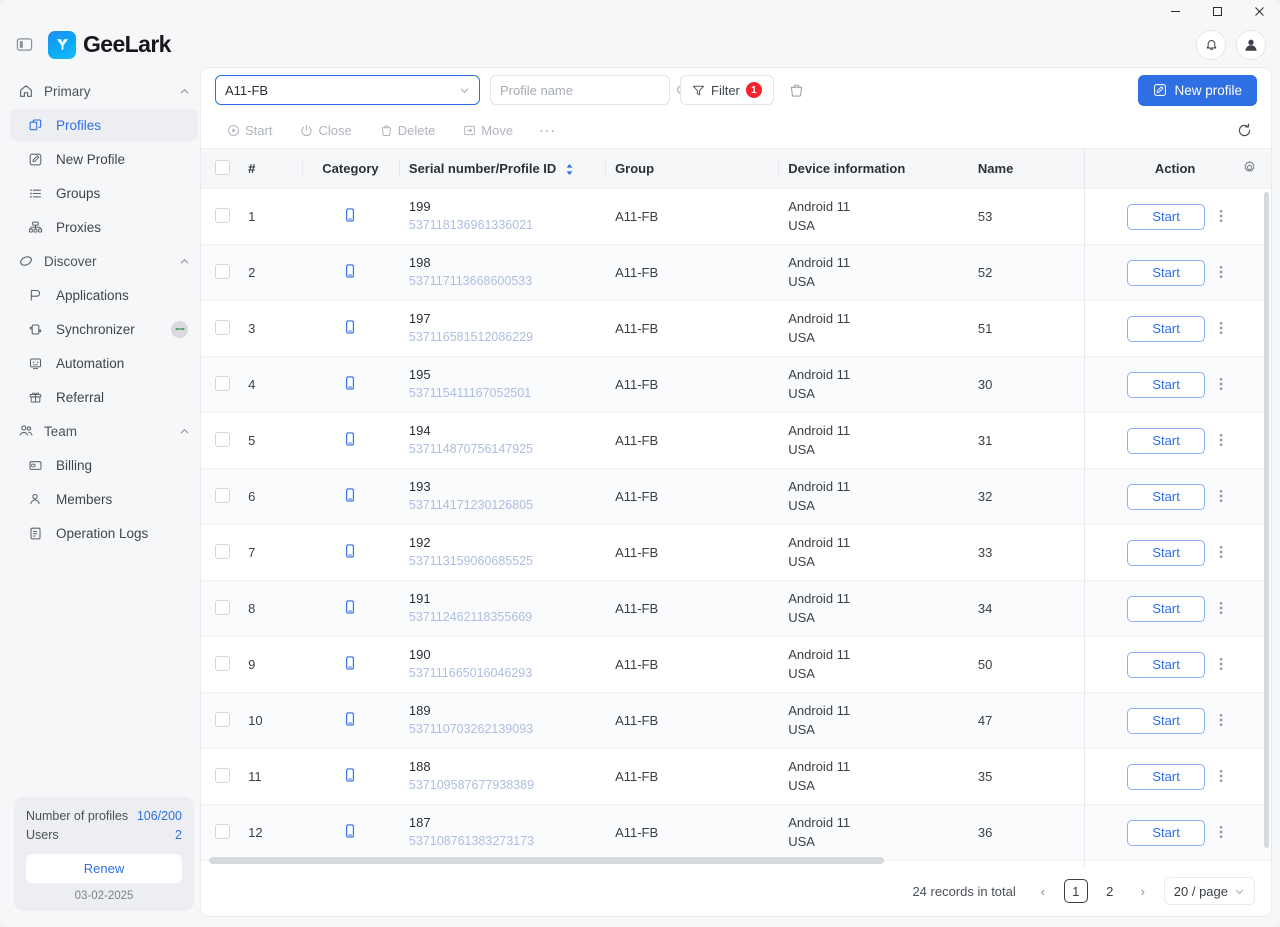 The width and height of the screenshot is (1280, 927). I want to click on table-horizontal-scrollbar, so click(736, 860).